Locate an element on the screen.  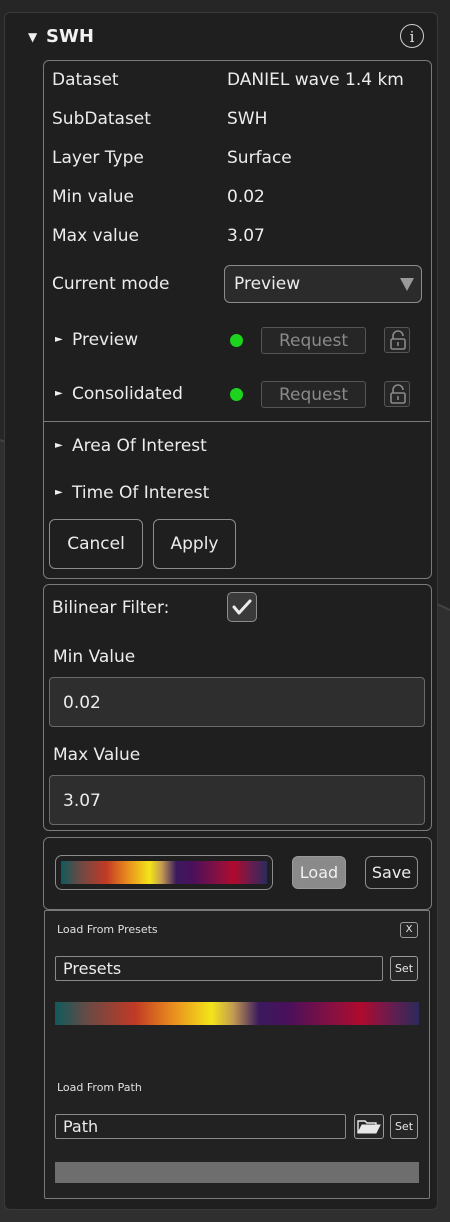
preview-lock-button is located at coordinates (397, 340).